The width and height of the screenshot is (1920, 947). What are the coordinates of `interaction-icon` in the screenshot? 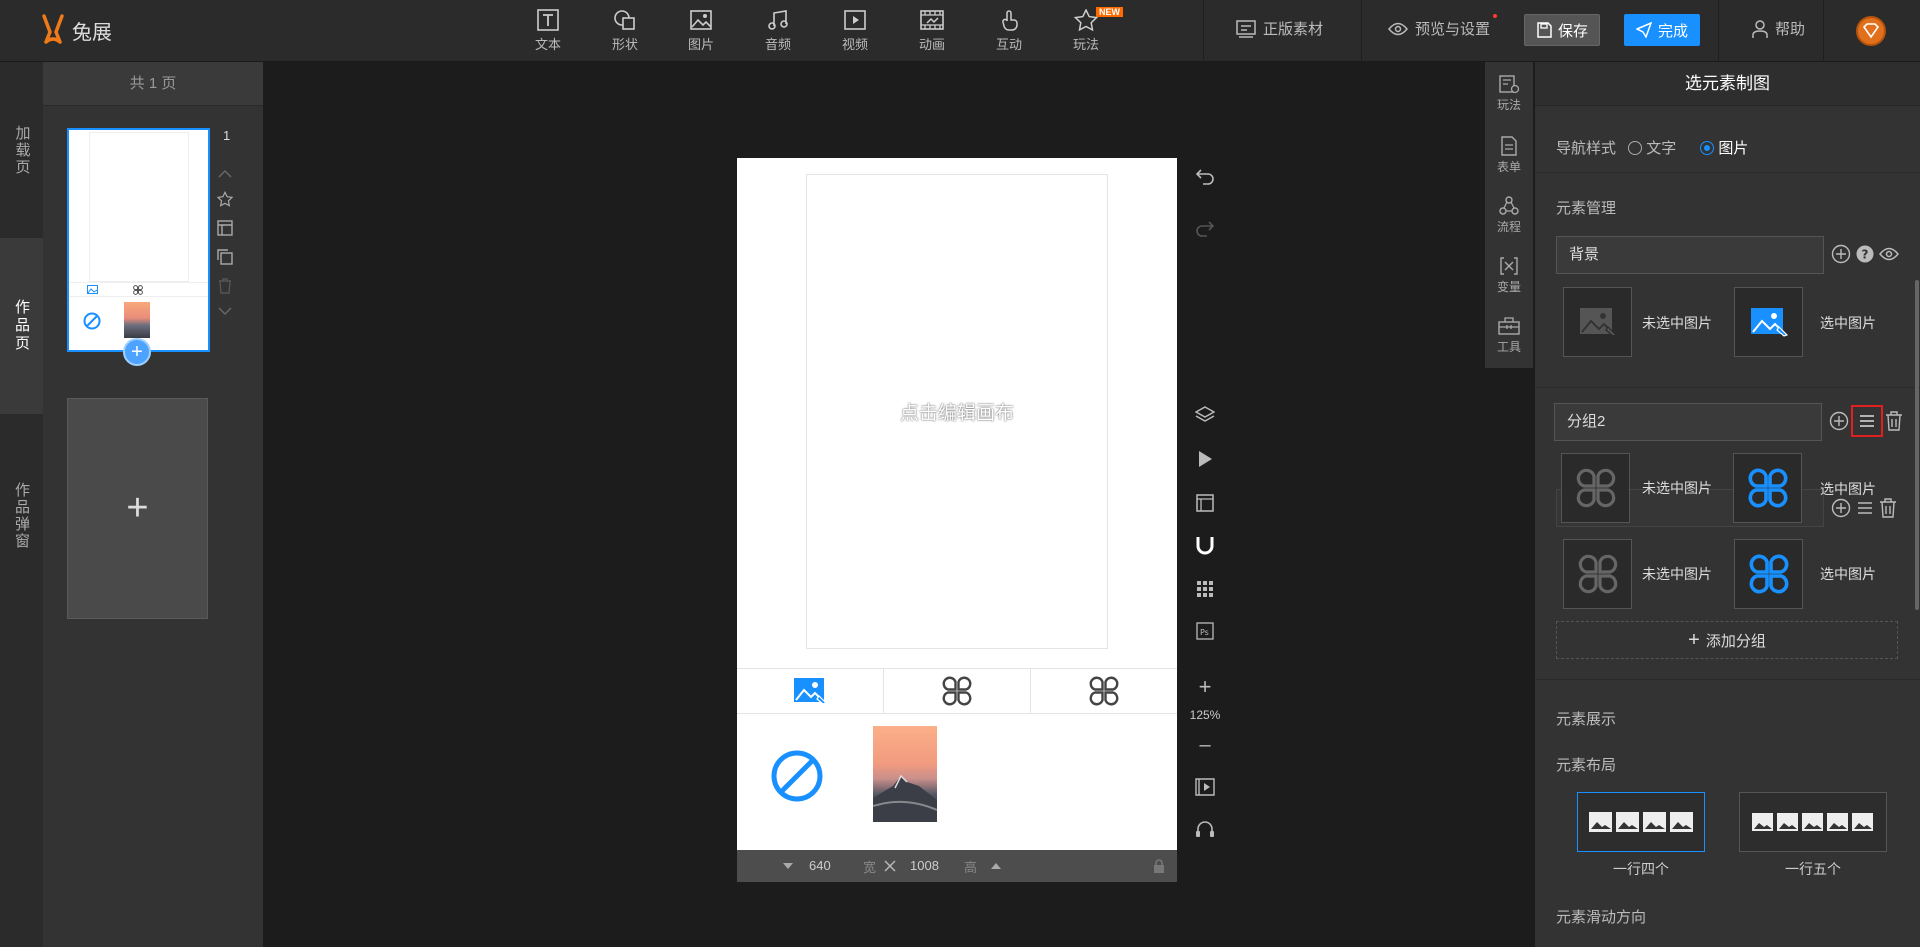 It's located at (1010, 20).